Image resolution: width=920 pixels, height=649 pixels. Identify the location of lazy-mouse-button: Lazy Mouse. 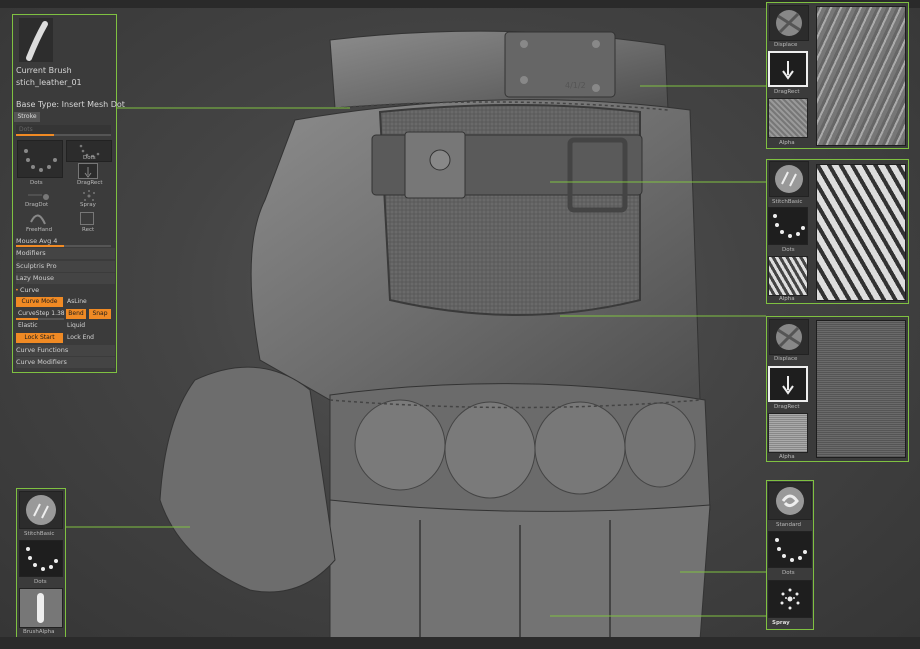
(65, 278).